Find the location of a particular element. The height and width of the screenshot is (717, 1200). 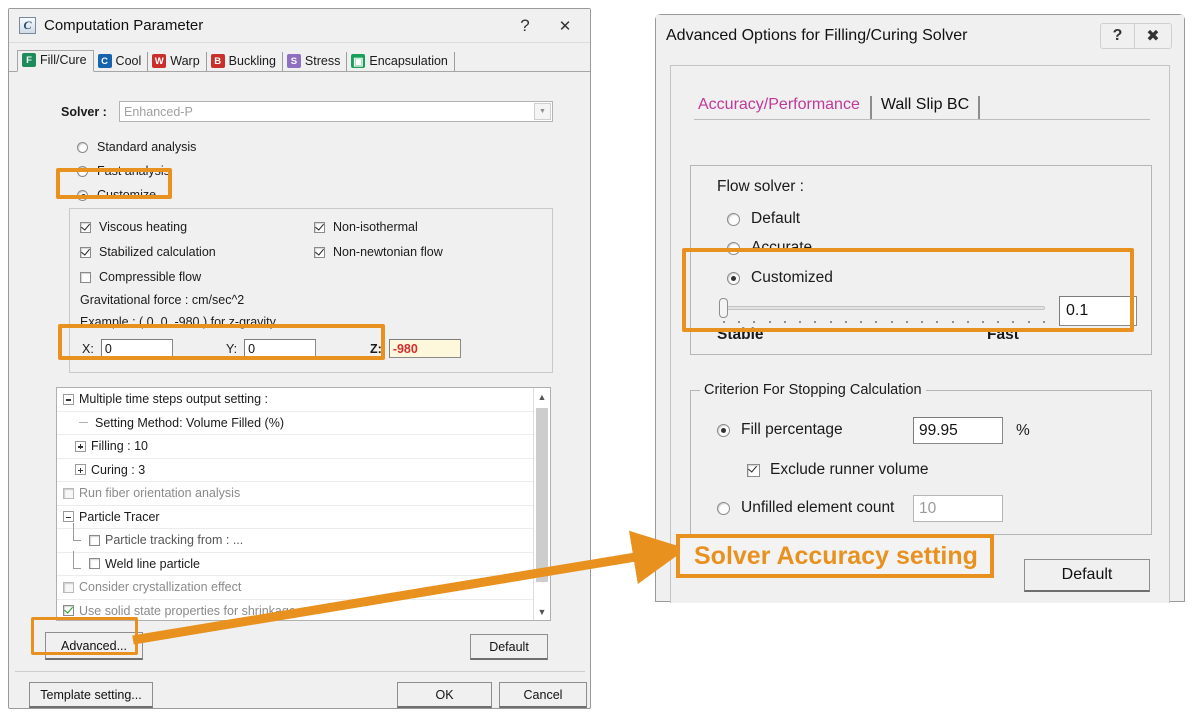

checkbox-label: Viscous heating is located at coordinates (143, 227).